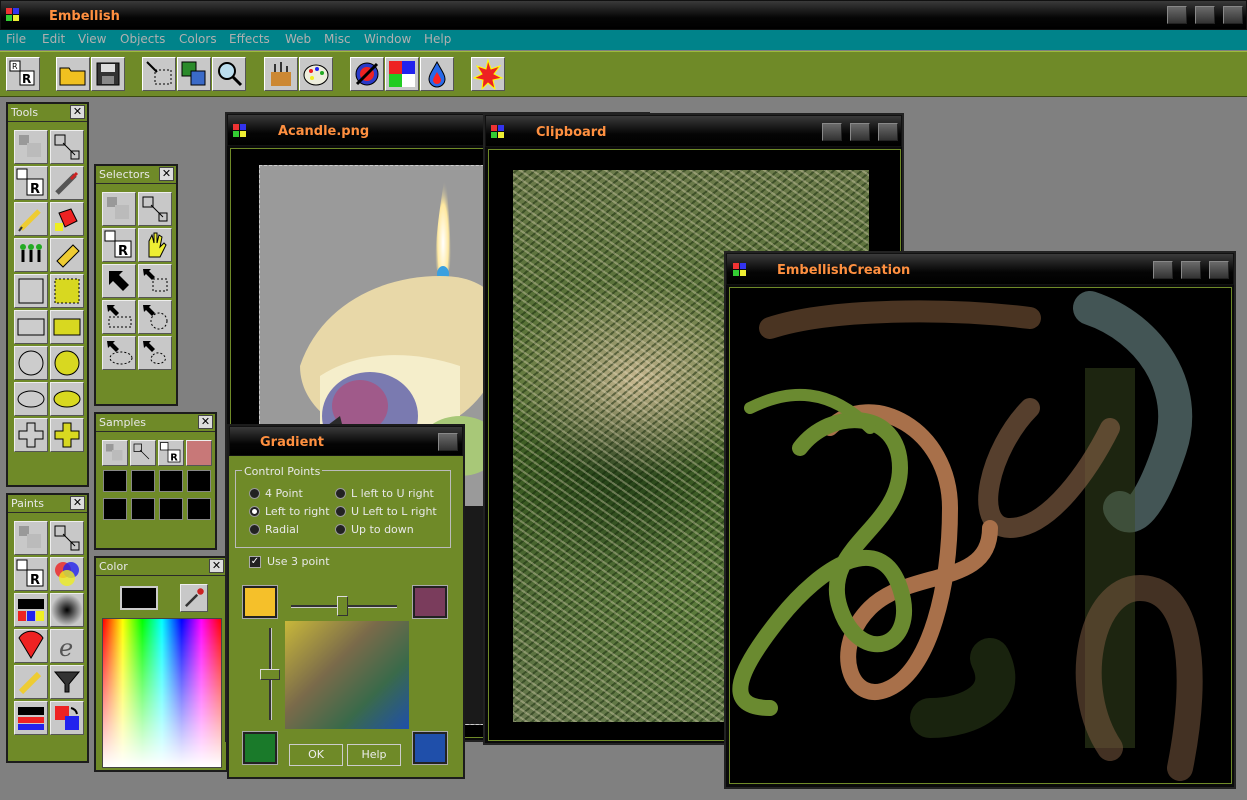 This screenshot has width=1247, height=800. Describe the element at coordinates (340, 493) in the screenshot. I see `radio-l-left-u-right` at that location.